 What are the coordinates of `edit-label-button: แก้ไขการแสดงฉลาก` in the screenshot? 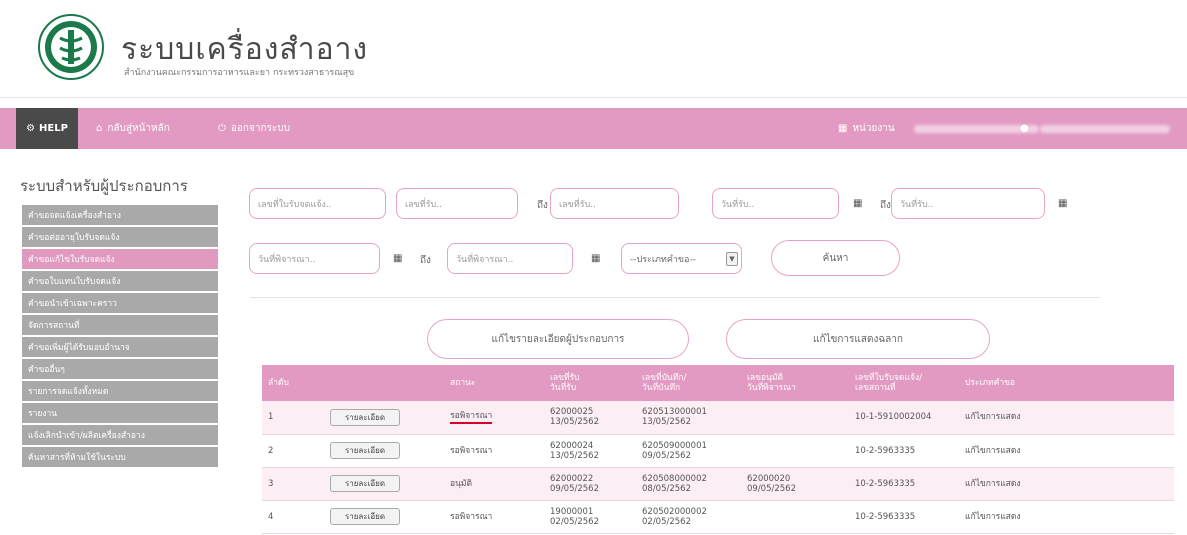 It's located at (858, 339).